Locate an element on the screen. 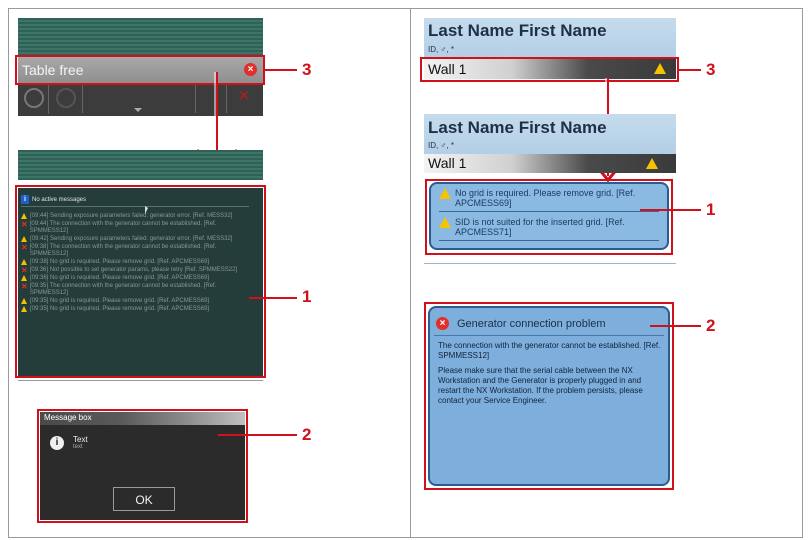 This screenshot has width=811, height=540. toolbar-separator is located at coordinates (48, 99).